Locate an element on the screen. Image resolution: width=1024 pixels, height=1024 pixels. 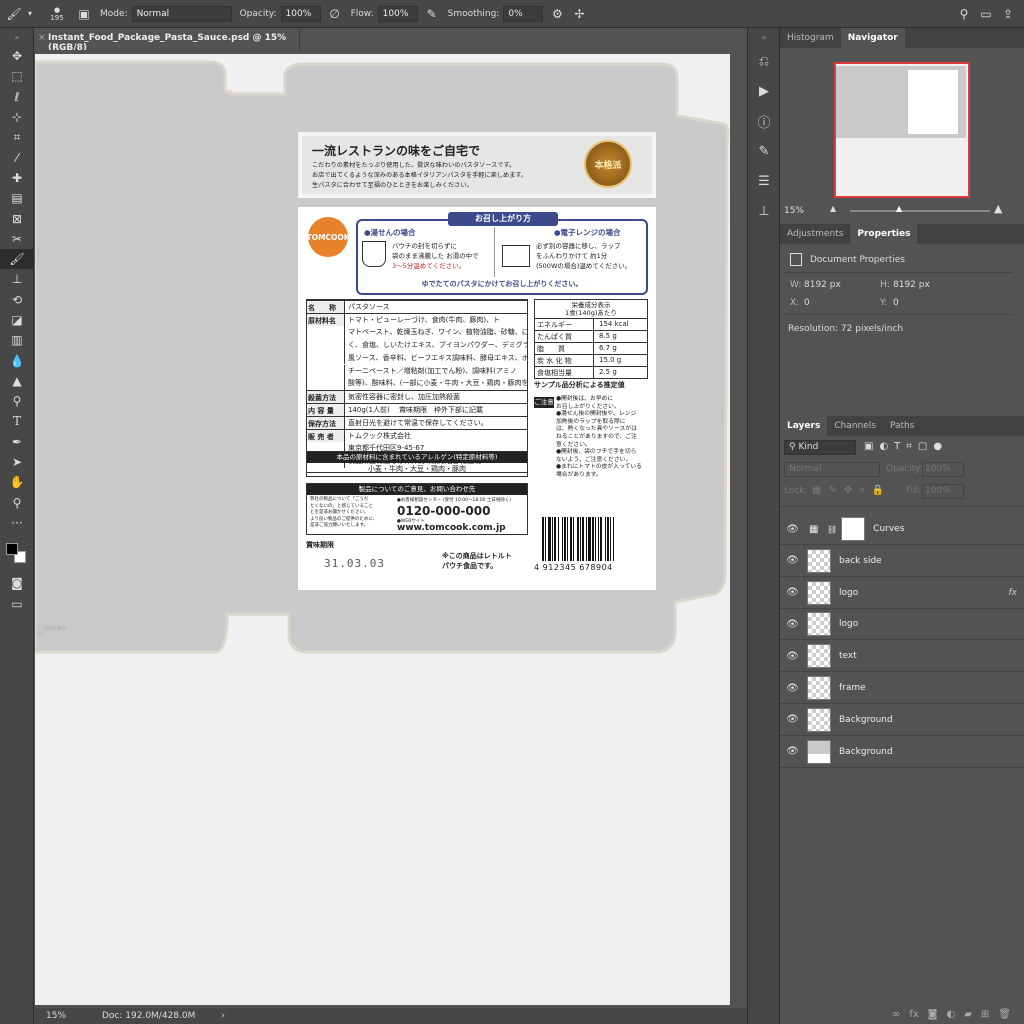
pressure-opacity-icon: ∅ is located at coordinates (335, 14).